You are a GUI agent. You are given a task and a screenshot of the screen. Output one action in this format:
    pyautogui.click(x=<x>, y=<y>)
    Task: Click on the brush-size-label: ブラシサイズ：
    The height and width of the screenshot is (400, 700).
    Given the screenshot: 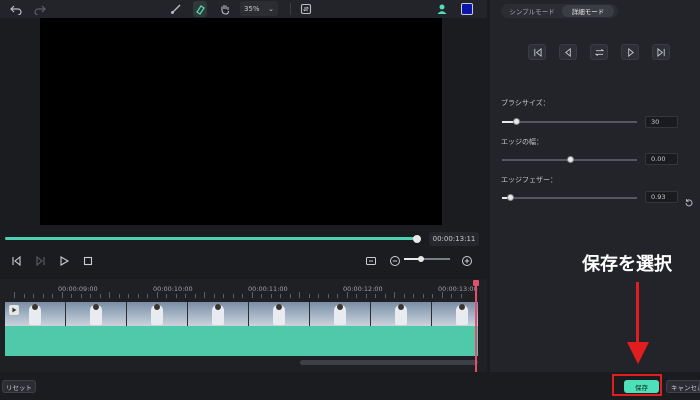 What is the action you would take?
    pyautogui.click(x=525, y=103)
    